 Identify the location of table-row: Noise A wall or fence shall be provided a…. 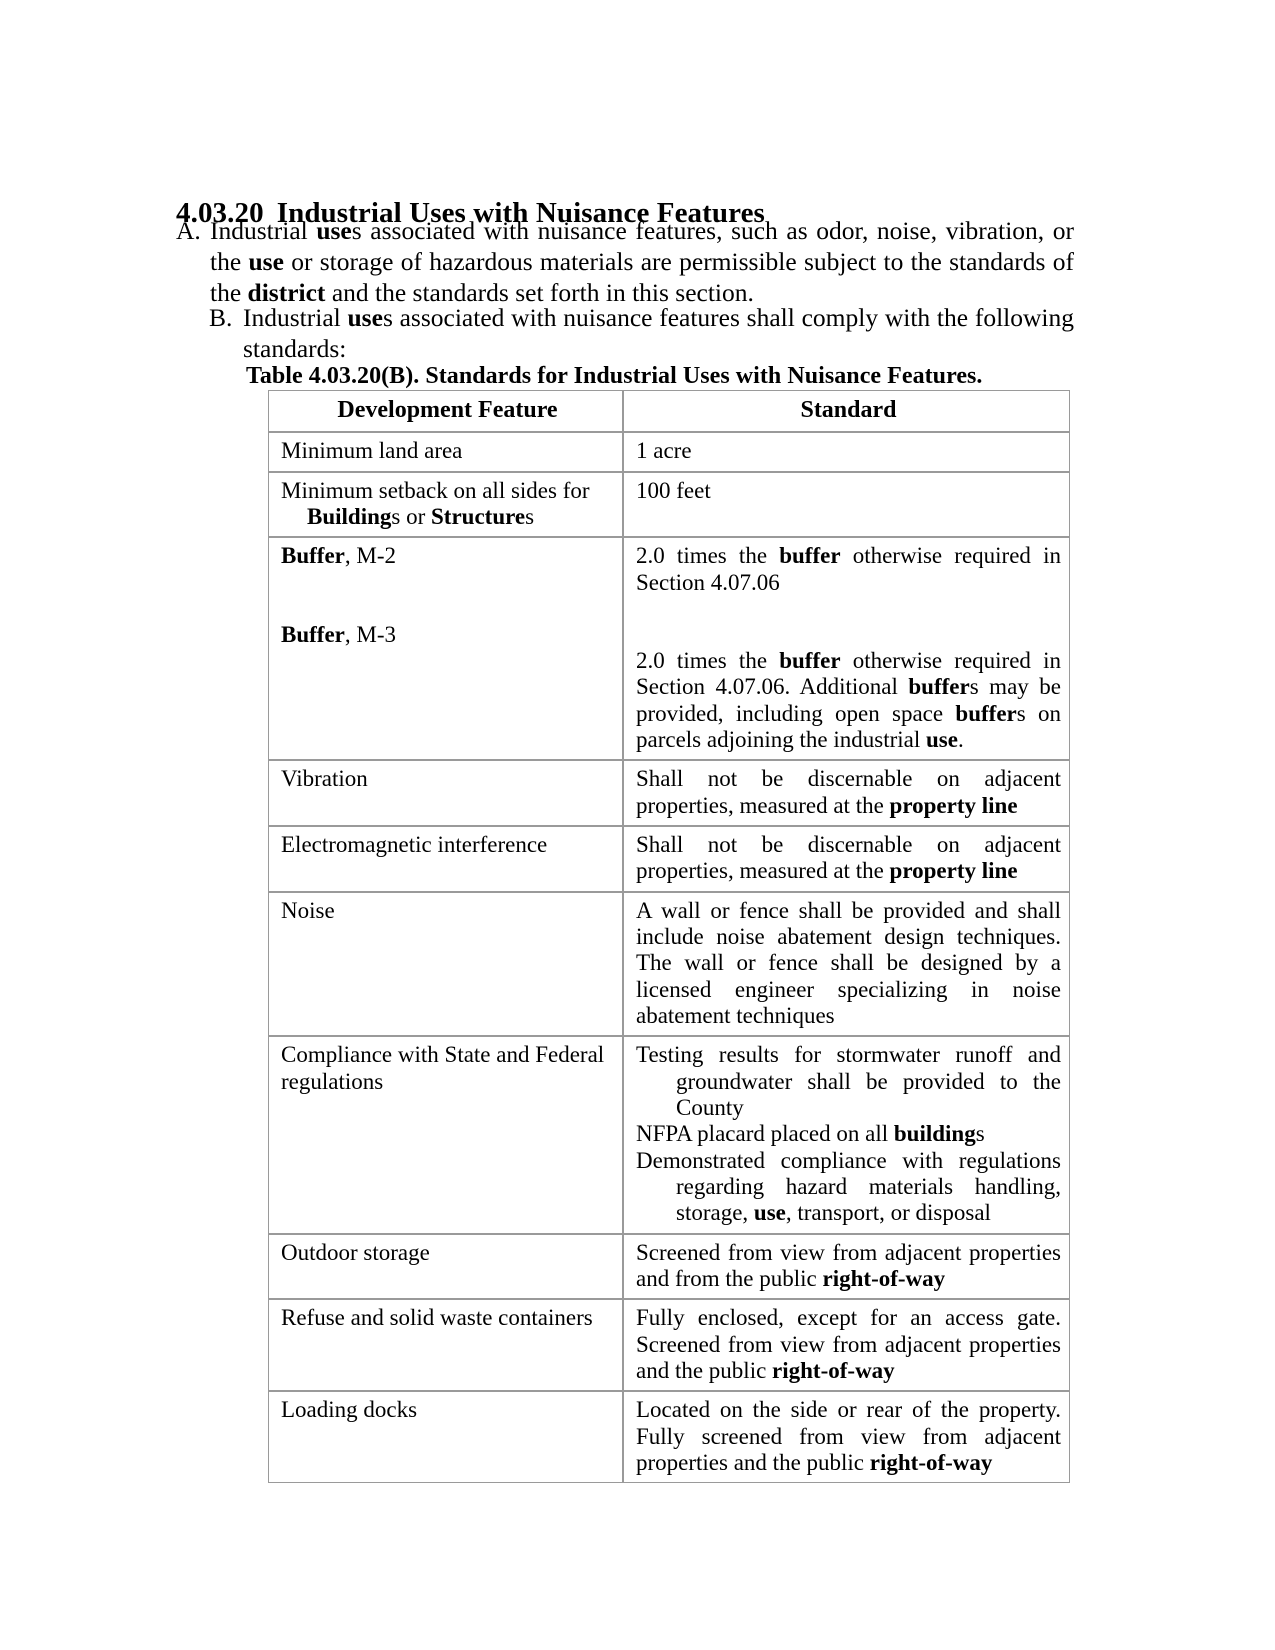
(669, 964).